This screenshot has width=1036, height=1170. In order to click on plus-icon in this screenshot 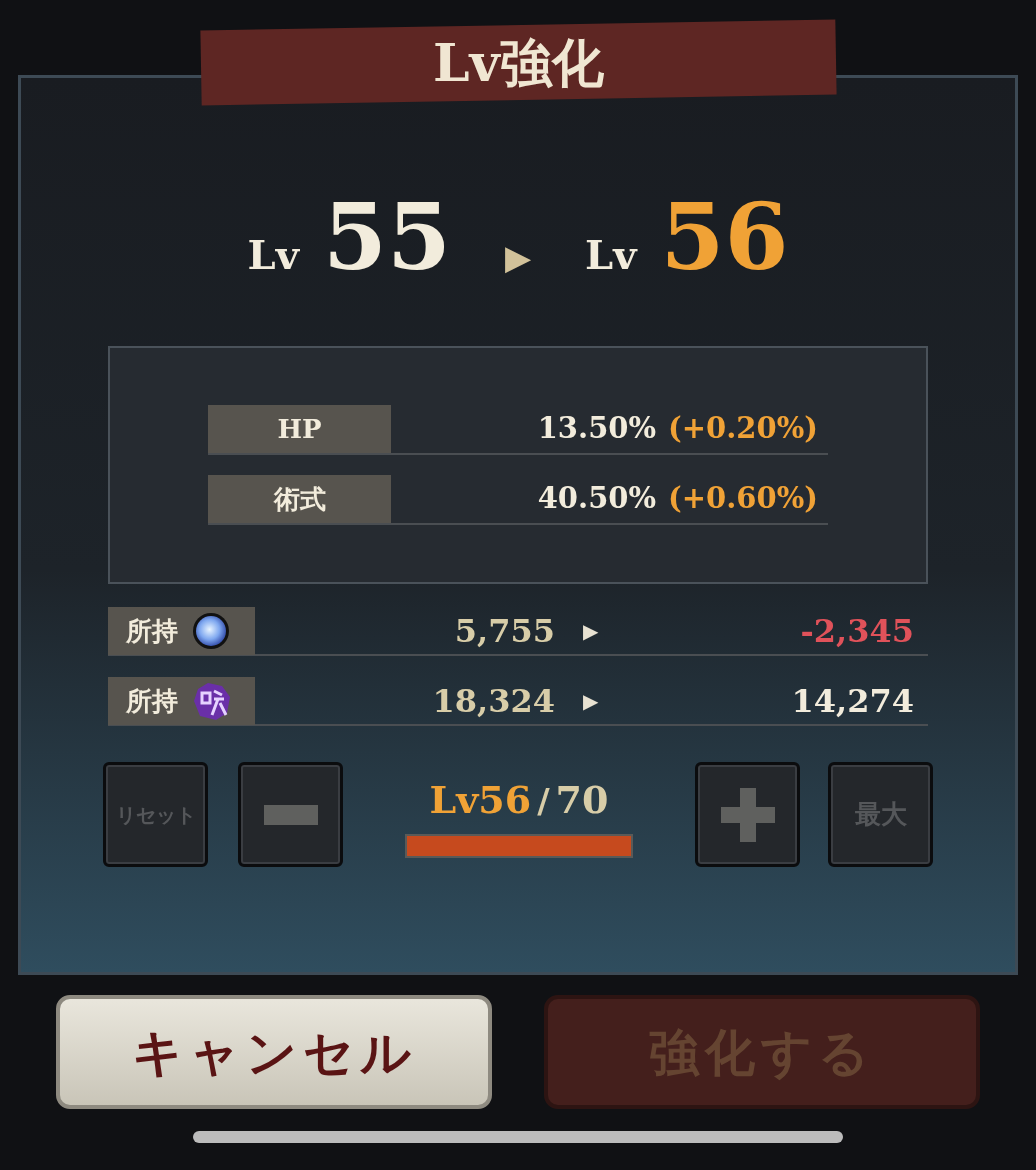, I will do `click(747, 814)`.